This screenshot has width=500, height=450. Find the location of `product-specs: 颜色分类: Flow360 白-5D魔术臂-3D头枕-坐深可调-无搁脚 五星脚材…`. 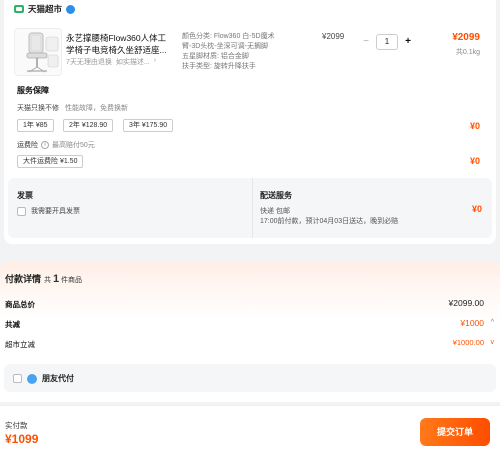

product-specs: 颜色分类: Flow360 白-5D魔术臂-3D头枕-坐深可调-无搁脚 五星脚材… is located at coordinates (236, 52).